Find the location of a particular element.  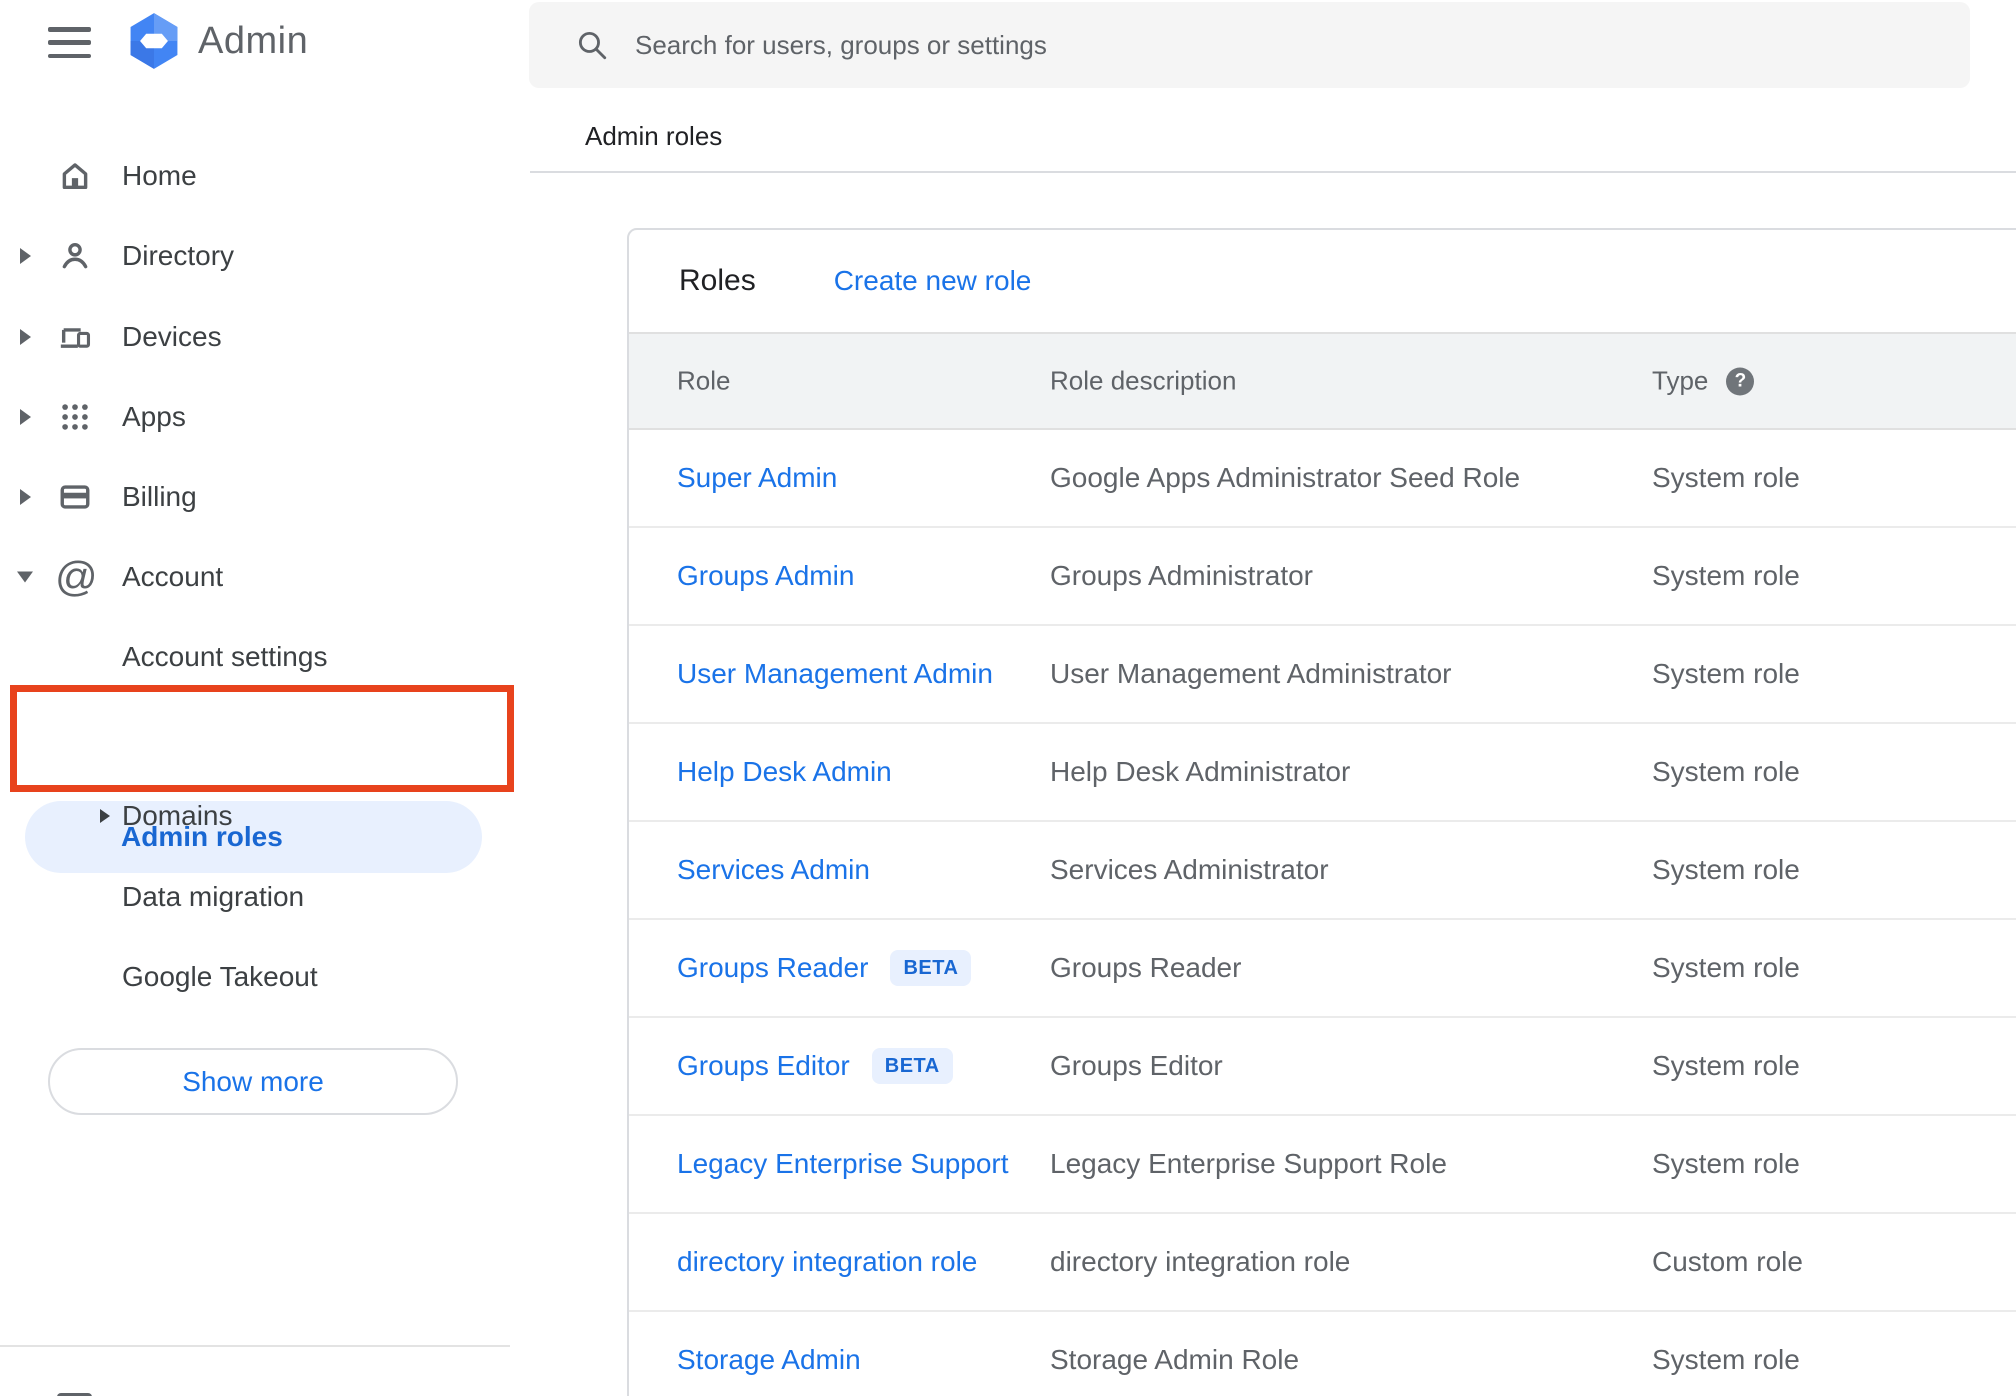

roles-card-header: Roles Create new role is located at coordinates (1322, 281).